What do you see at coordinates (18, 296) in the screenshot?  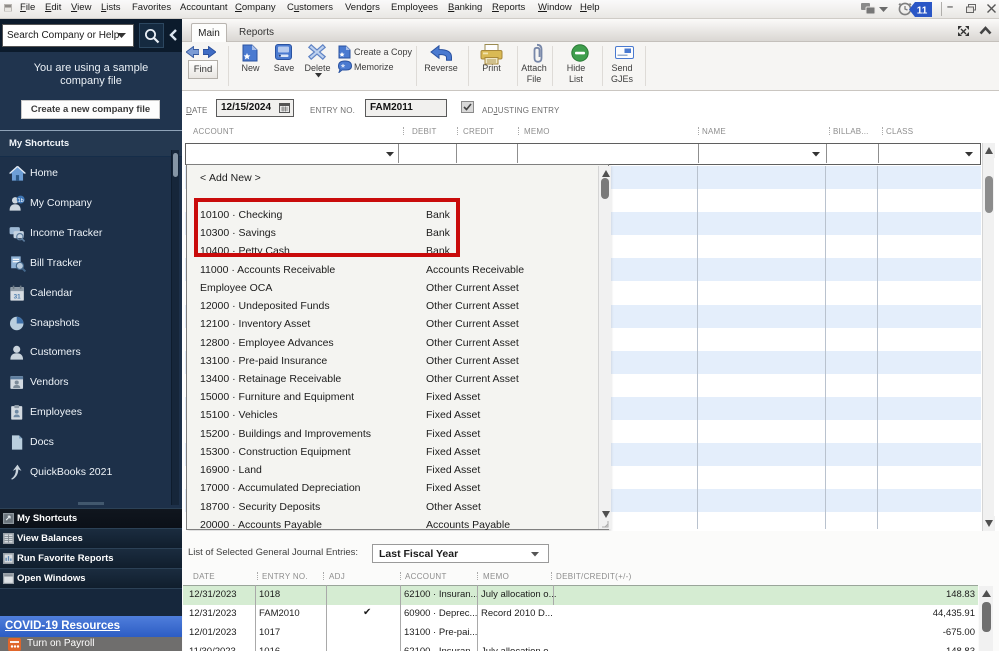 I see `svg-text: 31` at bounding box center [18, 296].